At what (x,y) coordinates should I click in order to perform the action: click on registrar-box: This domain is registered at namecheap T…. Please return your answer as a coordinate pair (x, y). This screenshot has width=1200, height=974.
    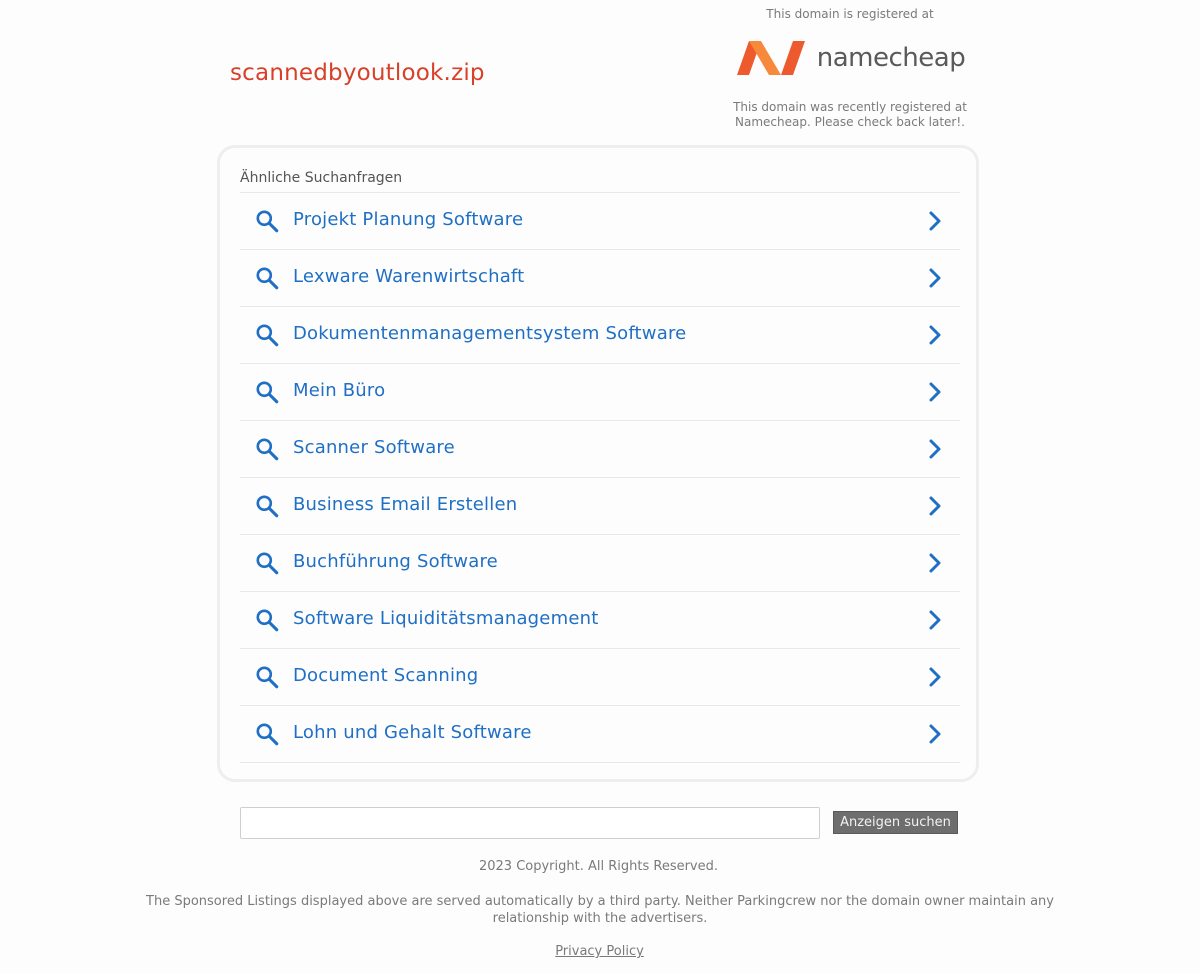
    Looking at the image, I should click on (850, 68).